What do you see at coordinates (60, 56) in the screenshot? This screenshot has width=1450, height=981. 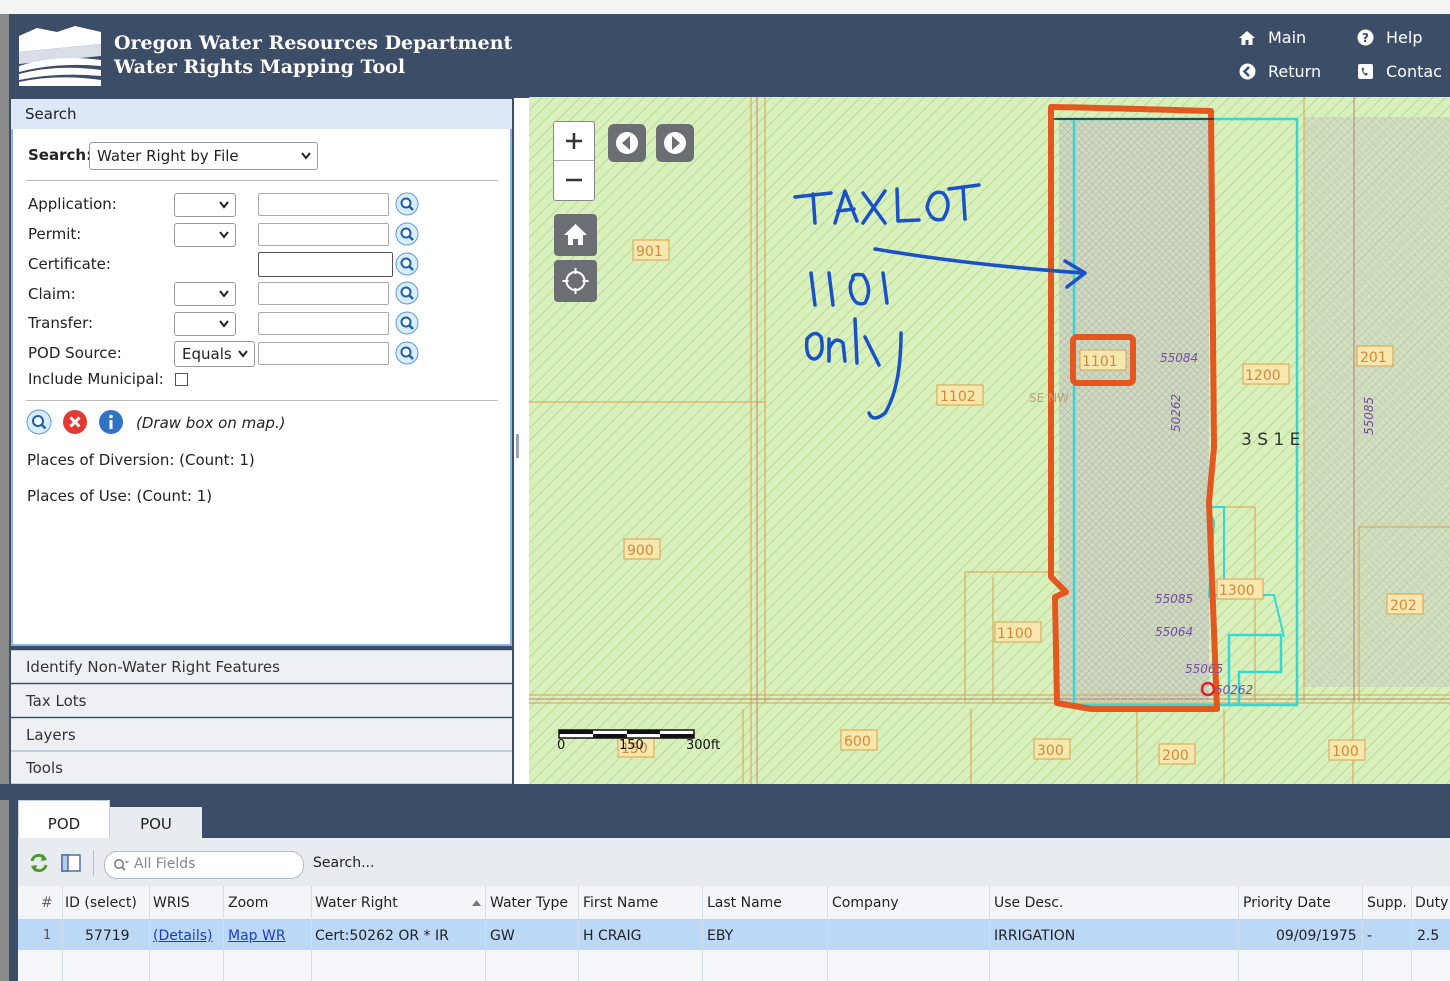 I see `owrd-logo` at bounding box center [60, 56].